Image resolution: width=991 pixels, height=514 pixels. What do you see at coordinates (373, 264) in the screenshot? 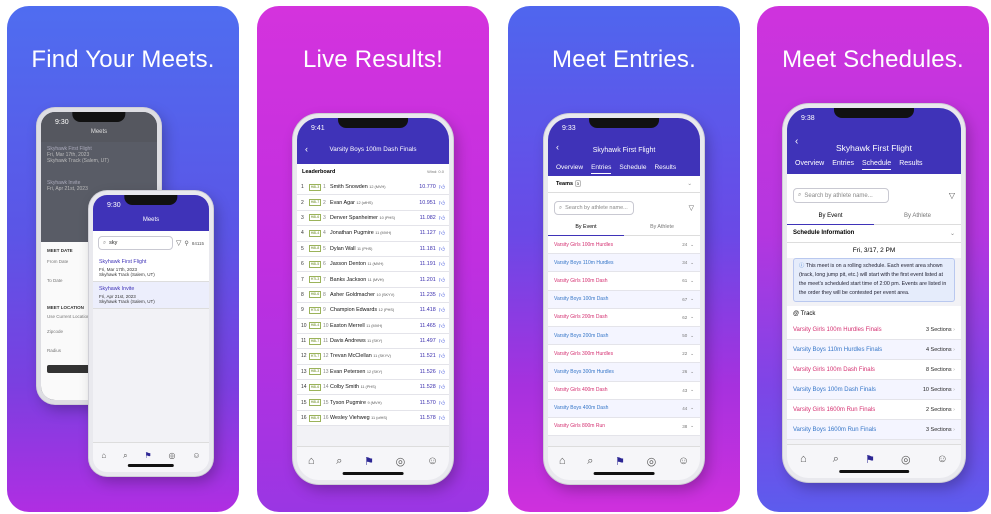
I see `result-row: 6 H8L5 6 Jaxson Denton 11 (MVH) 11.191 👍︎` at bounding box center [373, 264].